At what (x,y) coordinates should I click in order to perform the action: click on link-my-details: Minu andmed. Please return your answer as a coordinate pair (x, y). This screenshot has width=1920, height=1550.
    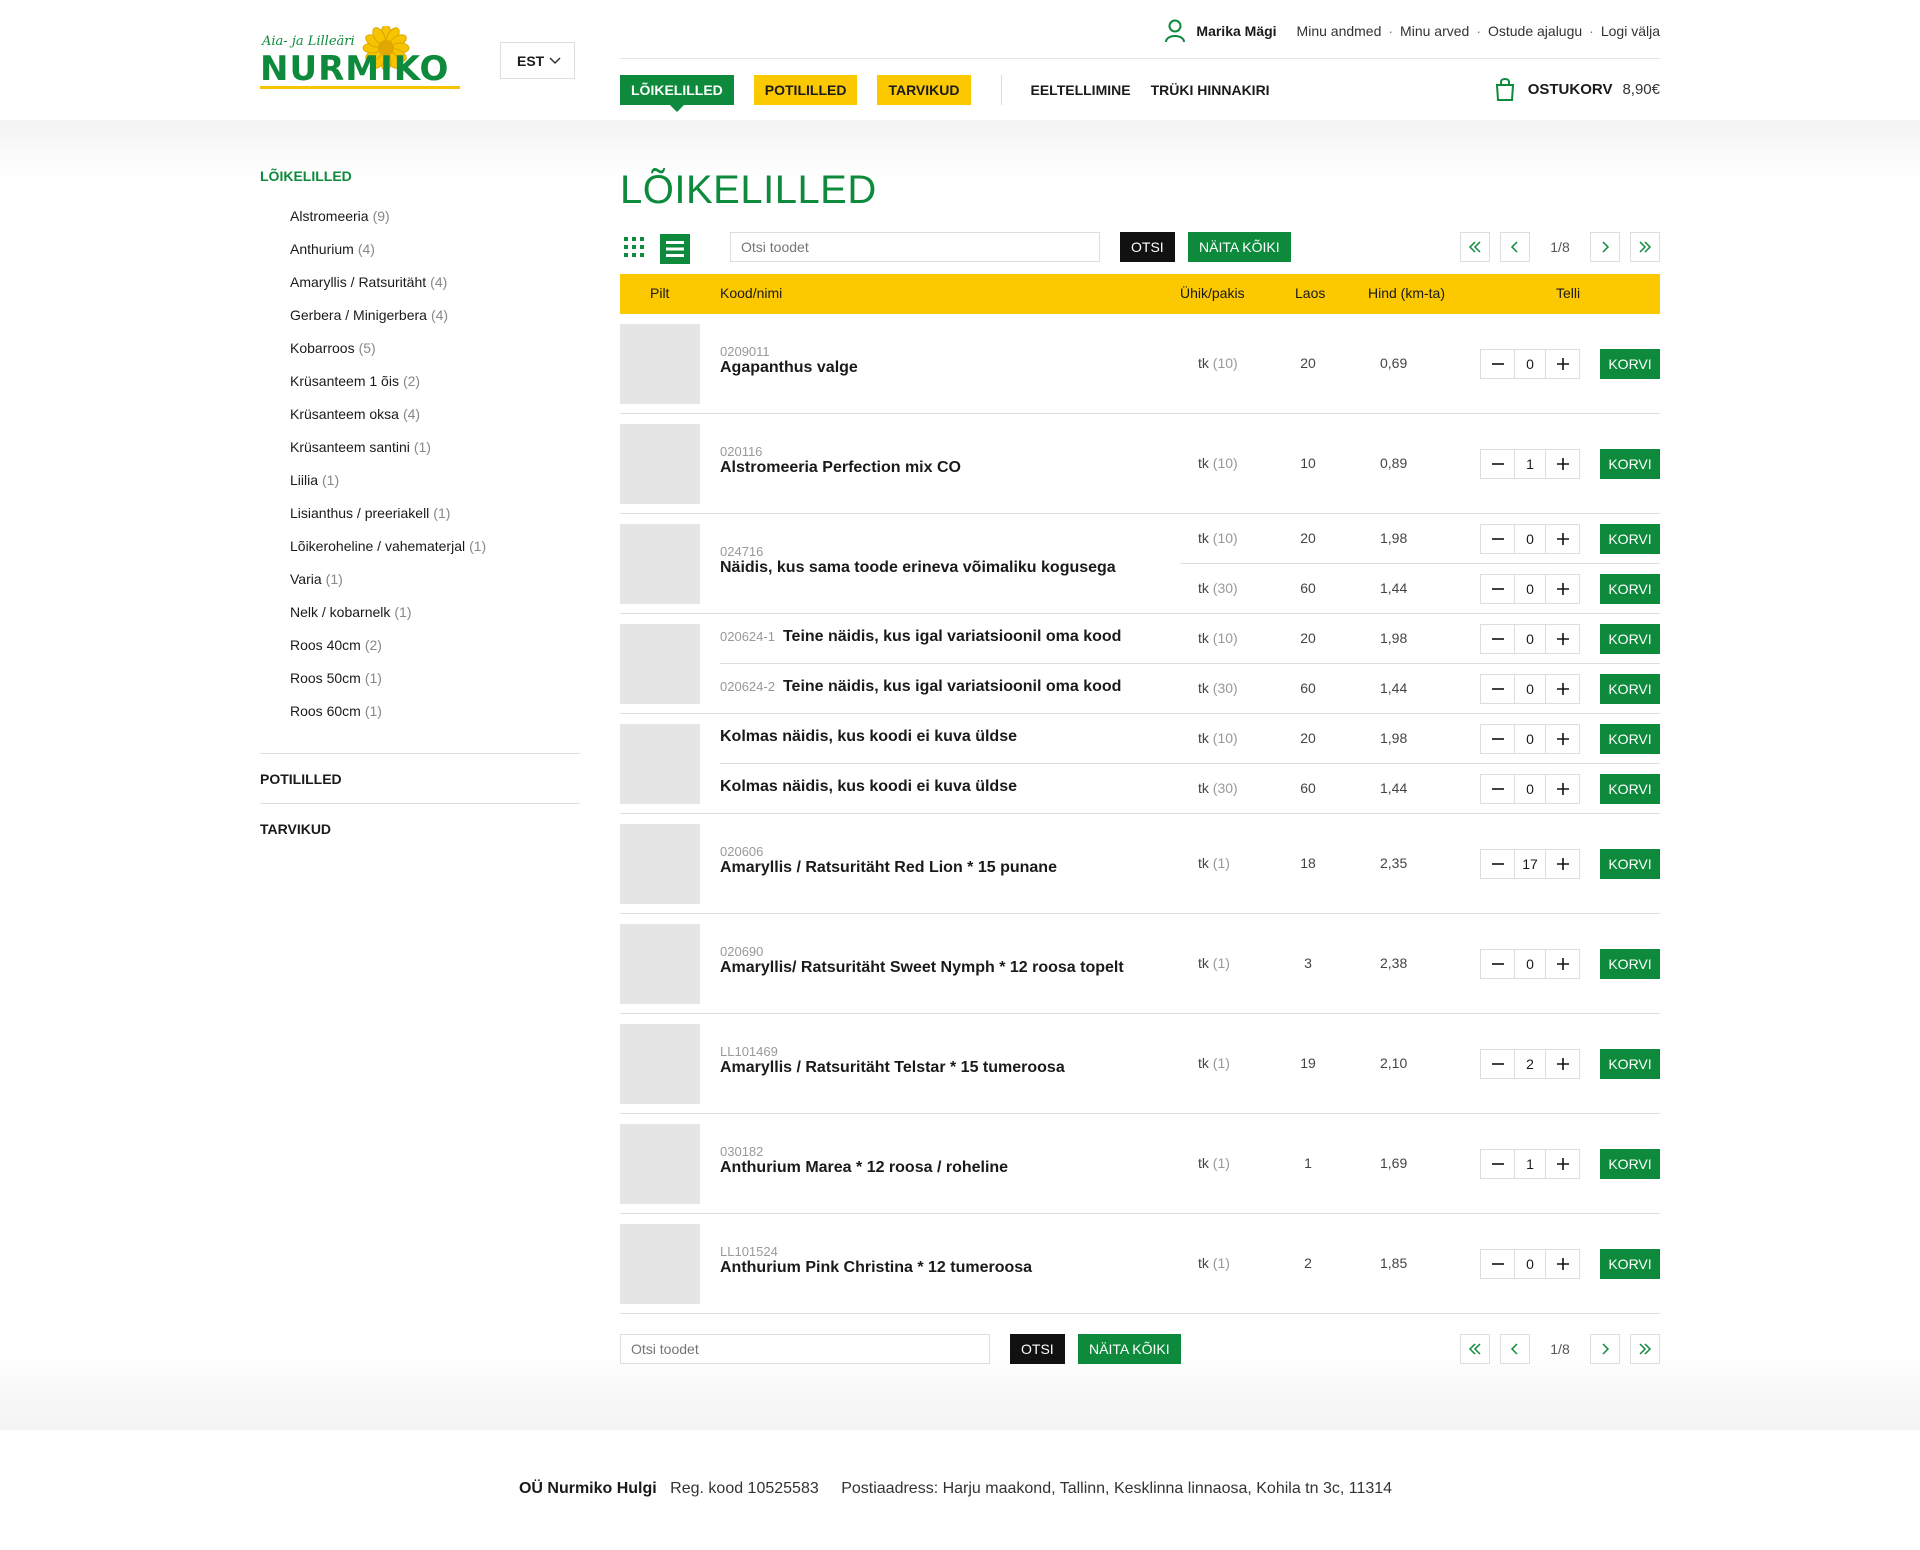
    Looking at the image, I should click on (1339, 31).